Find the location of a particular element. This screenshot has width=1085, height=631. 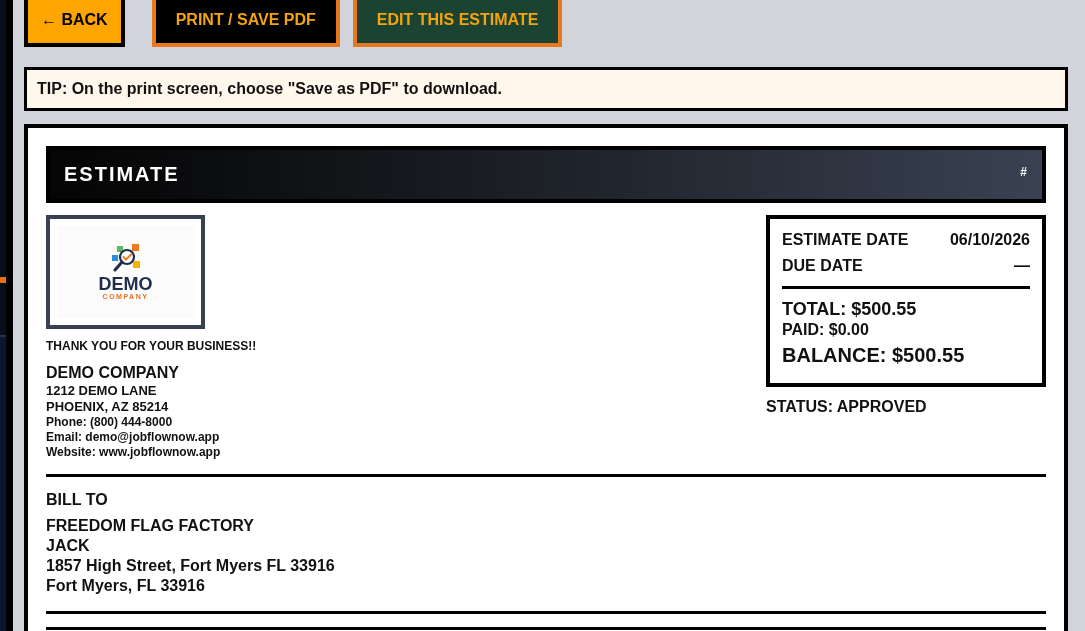

date-value: — is located at coordinates (1022, 265).